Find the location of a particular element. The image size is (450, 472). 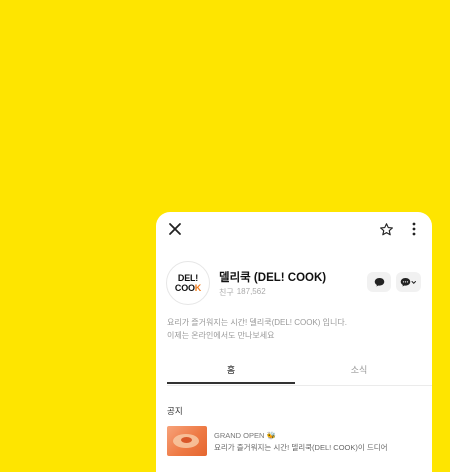

tab-home: 홈 is located at coordinates (231, 372).